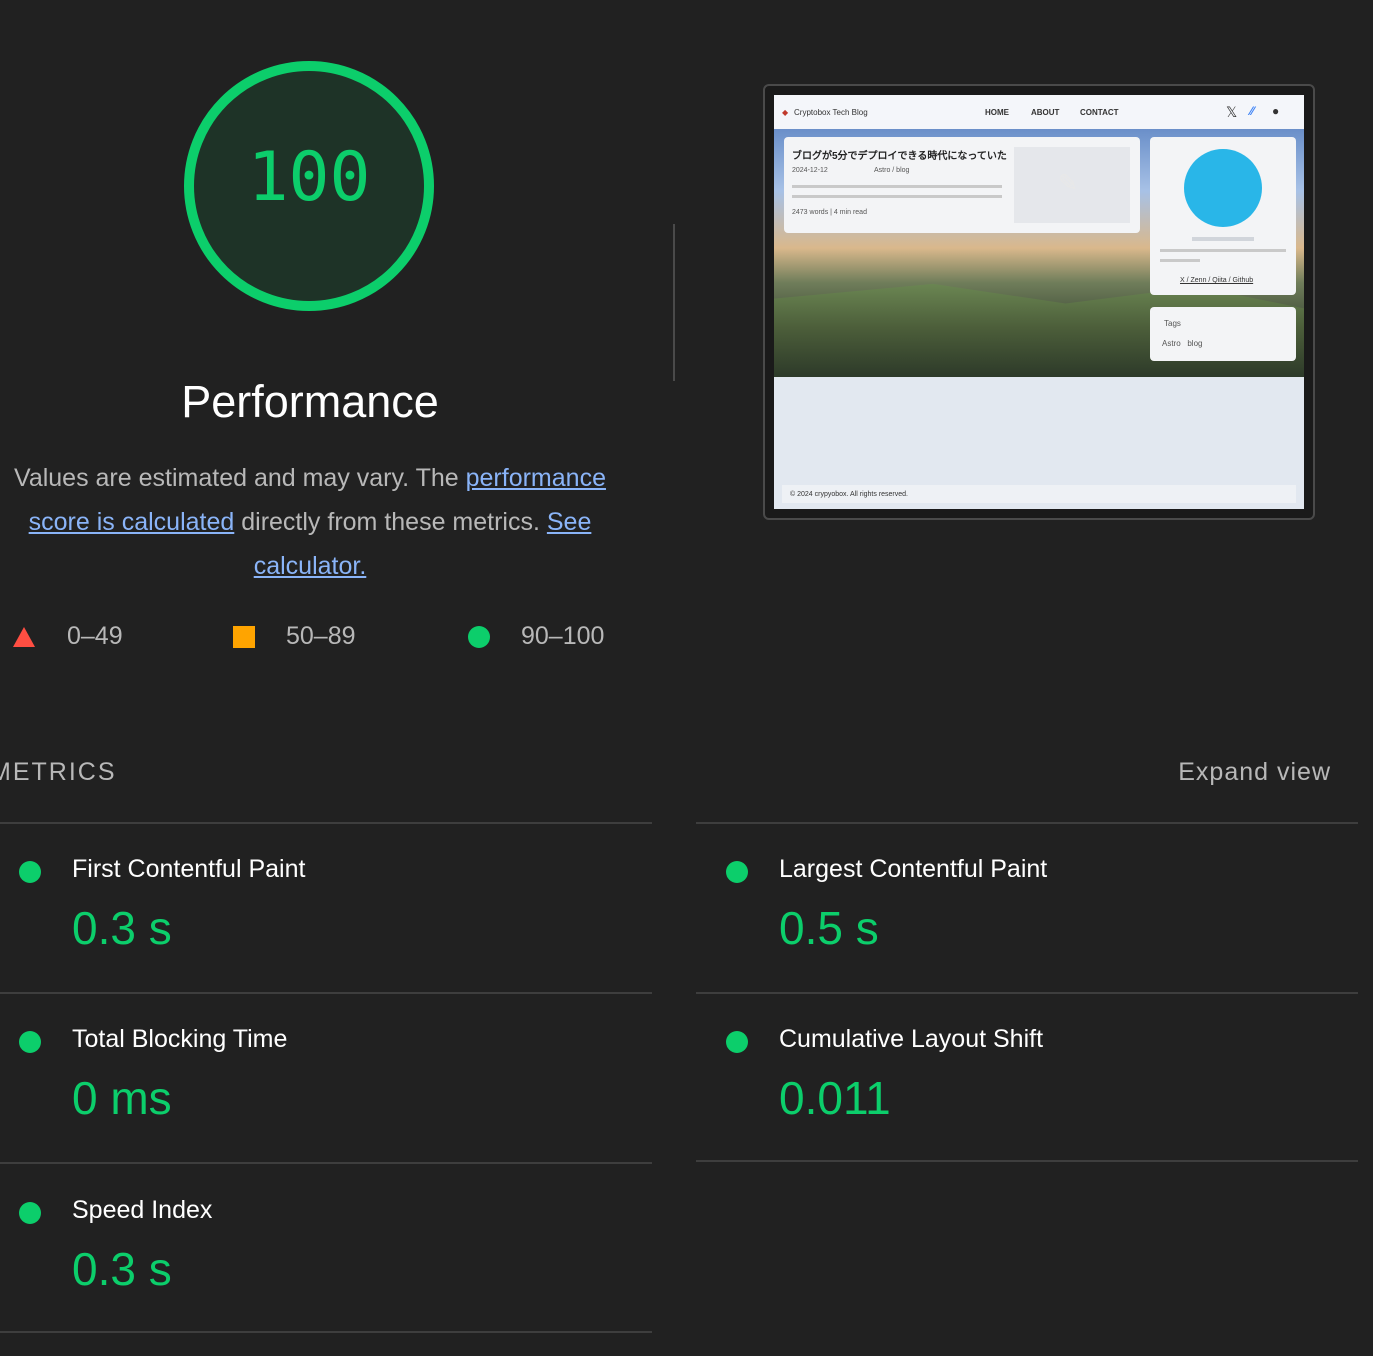  What do you see at coordinates (899, 156) in the screenshot?
I see `post-title: ブログが5分でデプロイできる時代になっていた` at bounding box center [899, 156].